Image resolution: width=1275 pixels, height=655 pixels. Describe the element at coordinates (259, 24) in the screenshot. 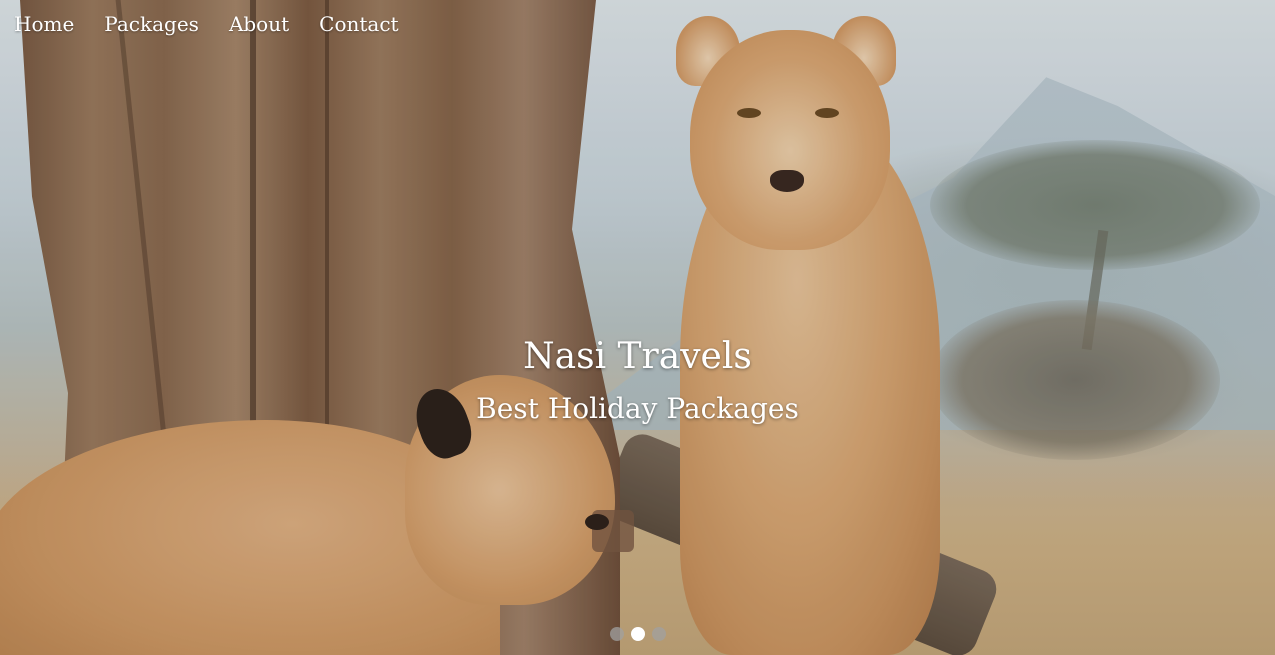

I see `nav-link-about: About` at that location.